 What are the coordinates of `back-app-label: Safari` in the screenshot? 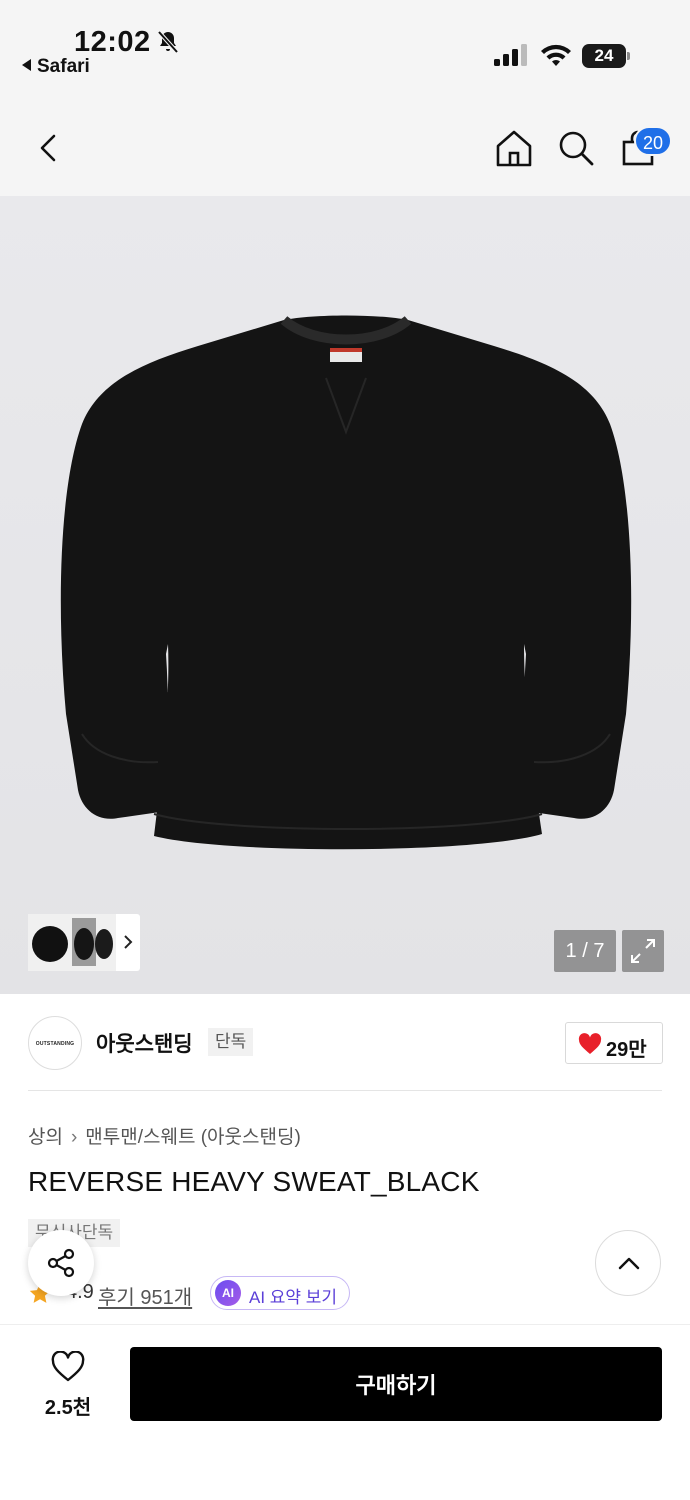 It's located at (63, 66).